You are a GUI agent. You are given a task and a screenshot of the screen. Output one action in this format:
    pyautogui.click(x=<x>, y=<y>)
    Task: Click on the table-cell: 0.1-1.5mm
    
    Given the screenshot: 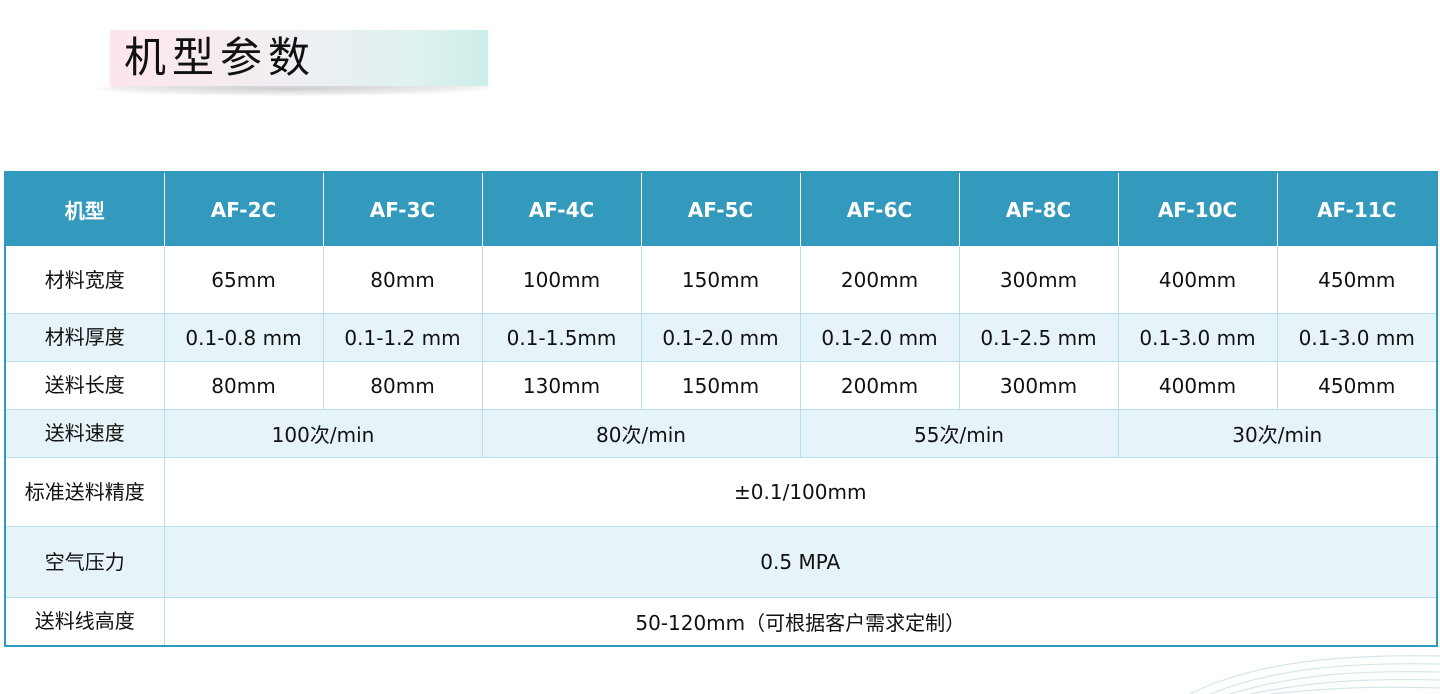 What is the action you would take?
    pyautogui.click(x=561, y=337)
    